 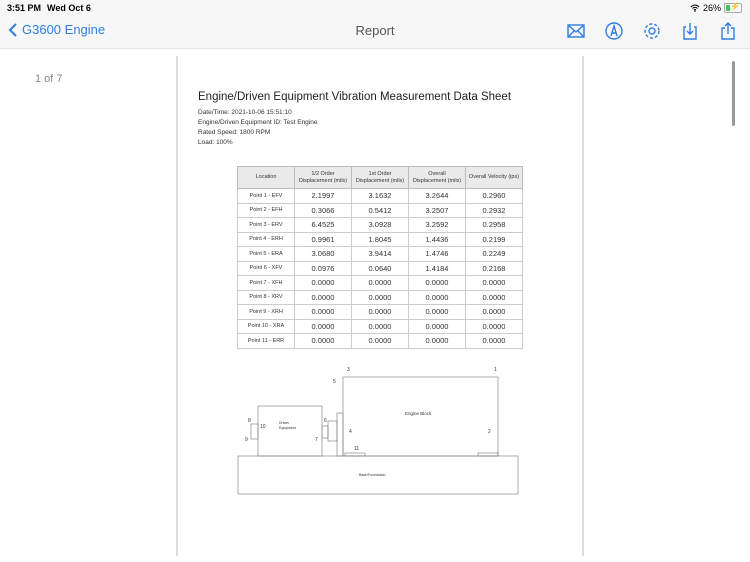 I want to click on point-8-label: 8, so click(x=249, y=421).